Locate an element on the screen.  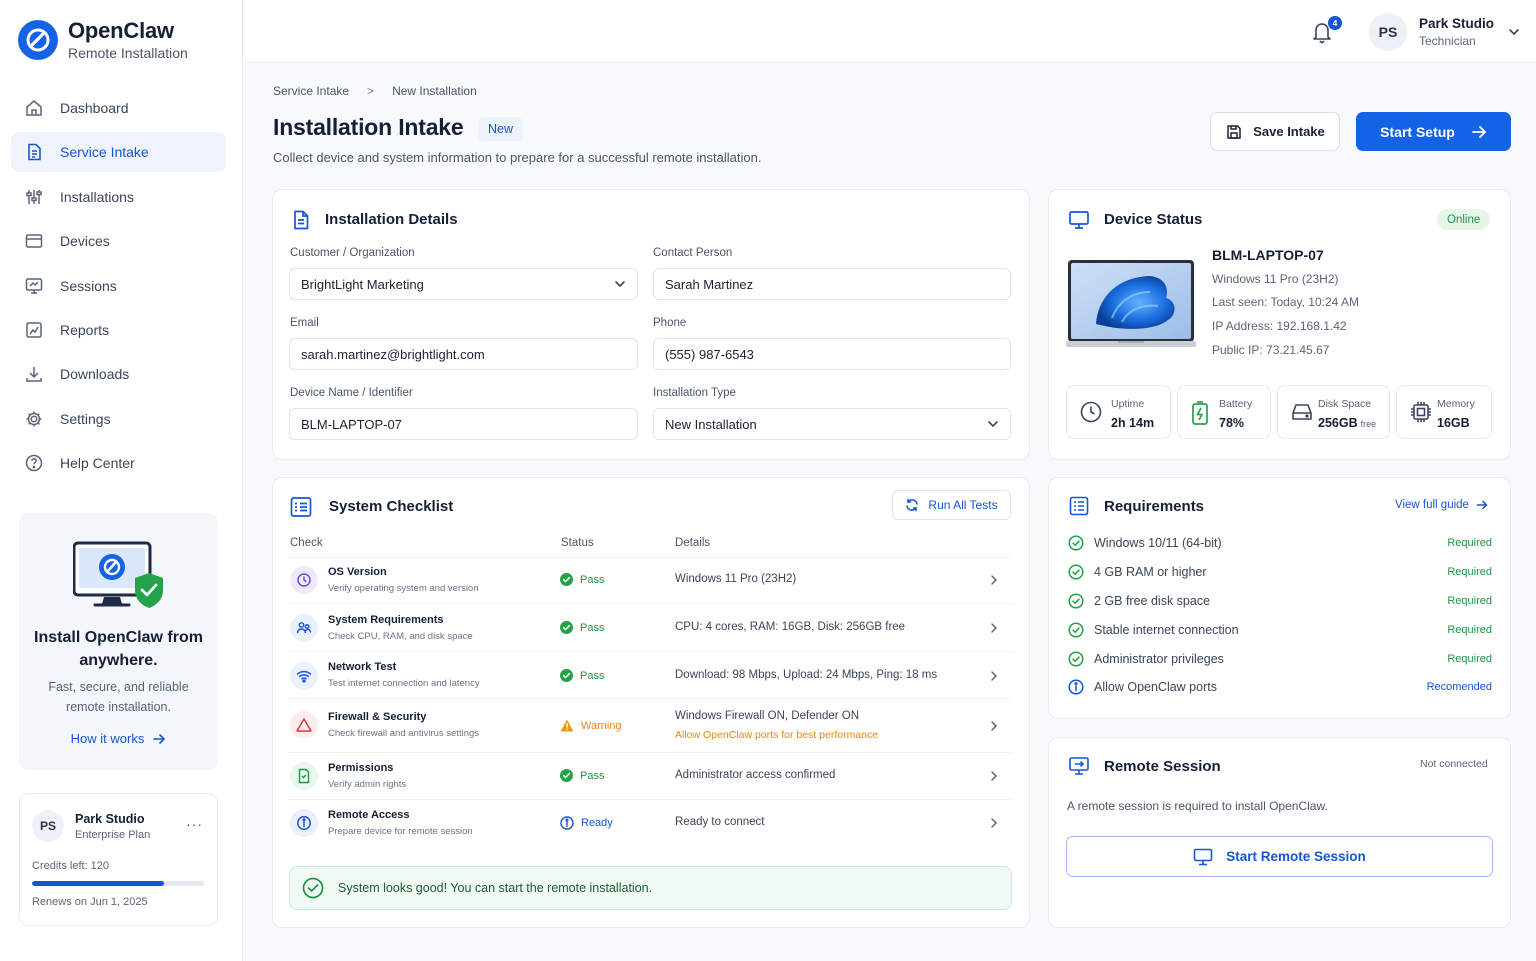
save-intake-button: Save Intake is located at coordinates (1275, 131).